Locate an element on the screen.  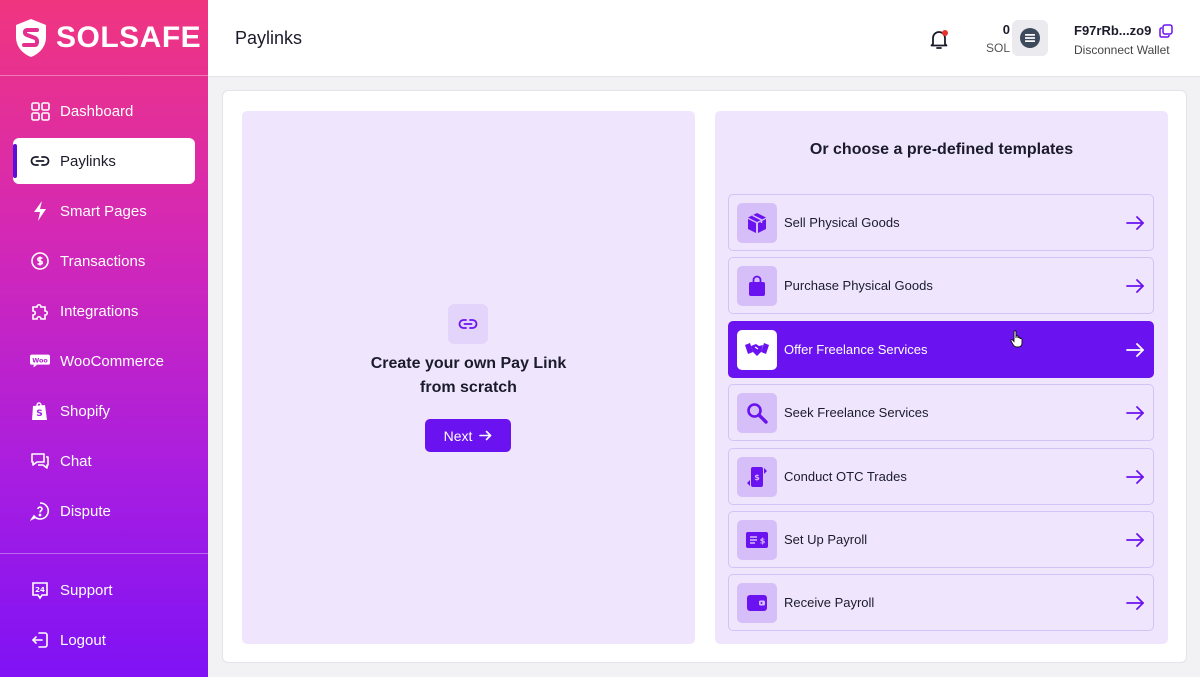
sidebar-item-chat: Chat is located at coordinates (104, 461).